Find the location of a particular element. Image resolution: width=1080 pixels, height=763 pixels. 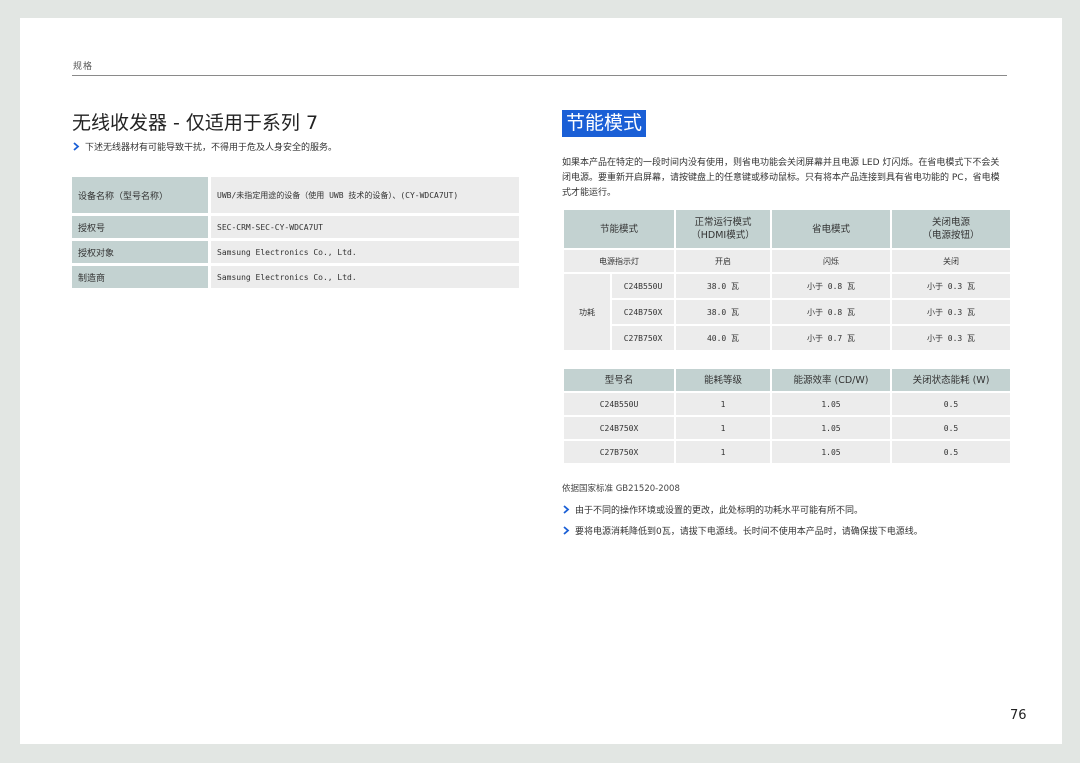

table-row: 制造商 Samsung Electronics Co., Ltd. is located at coordinates (295, 277).